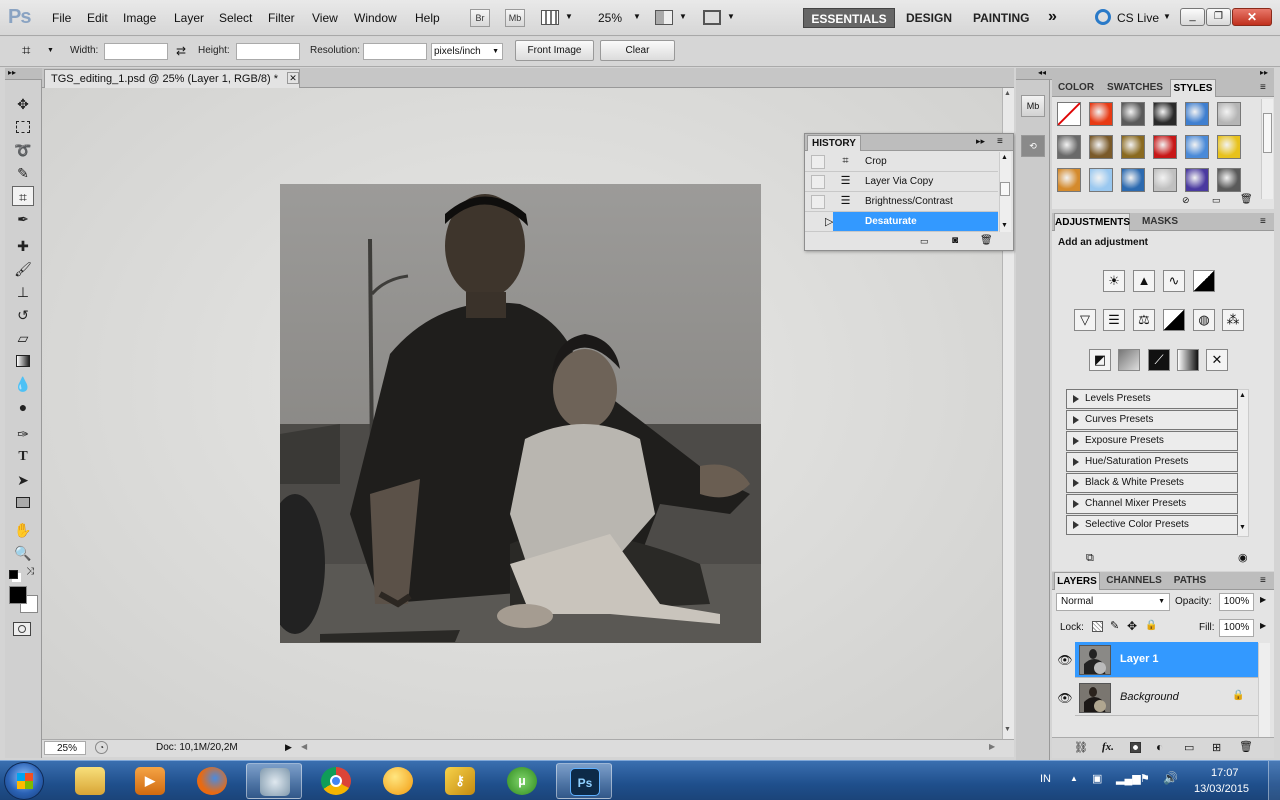 The width and height of the screenshot is (1280, 800). What do you see at coordinates (1097, 778) in the screenshot?
I see `tray-app-icon: ▣` at bounding box center [1097, 778].